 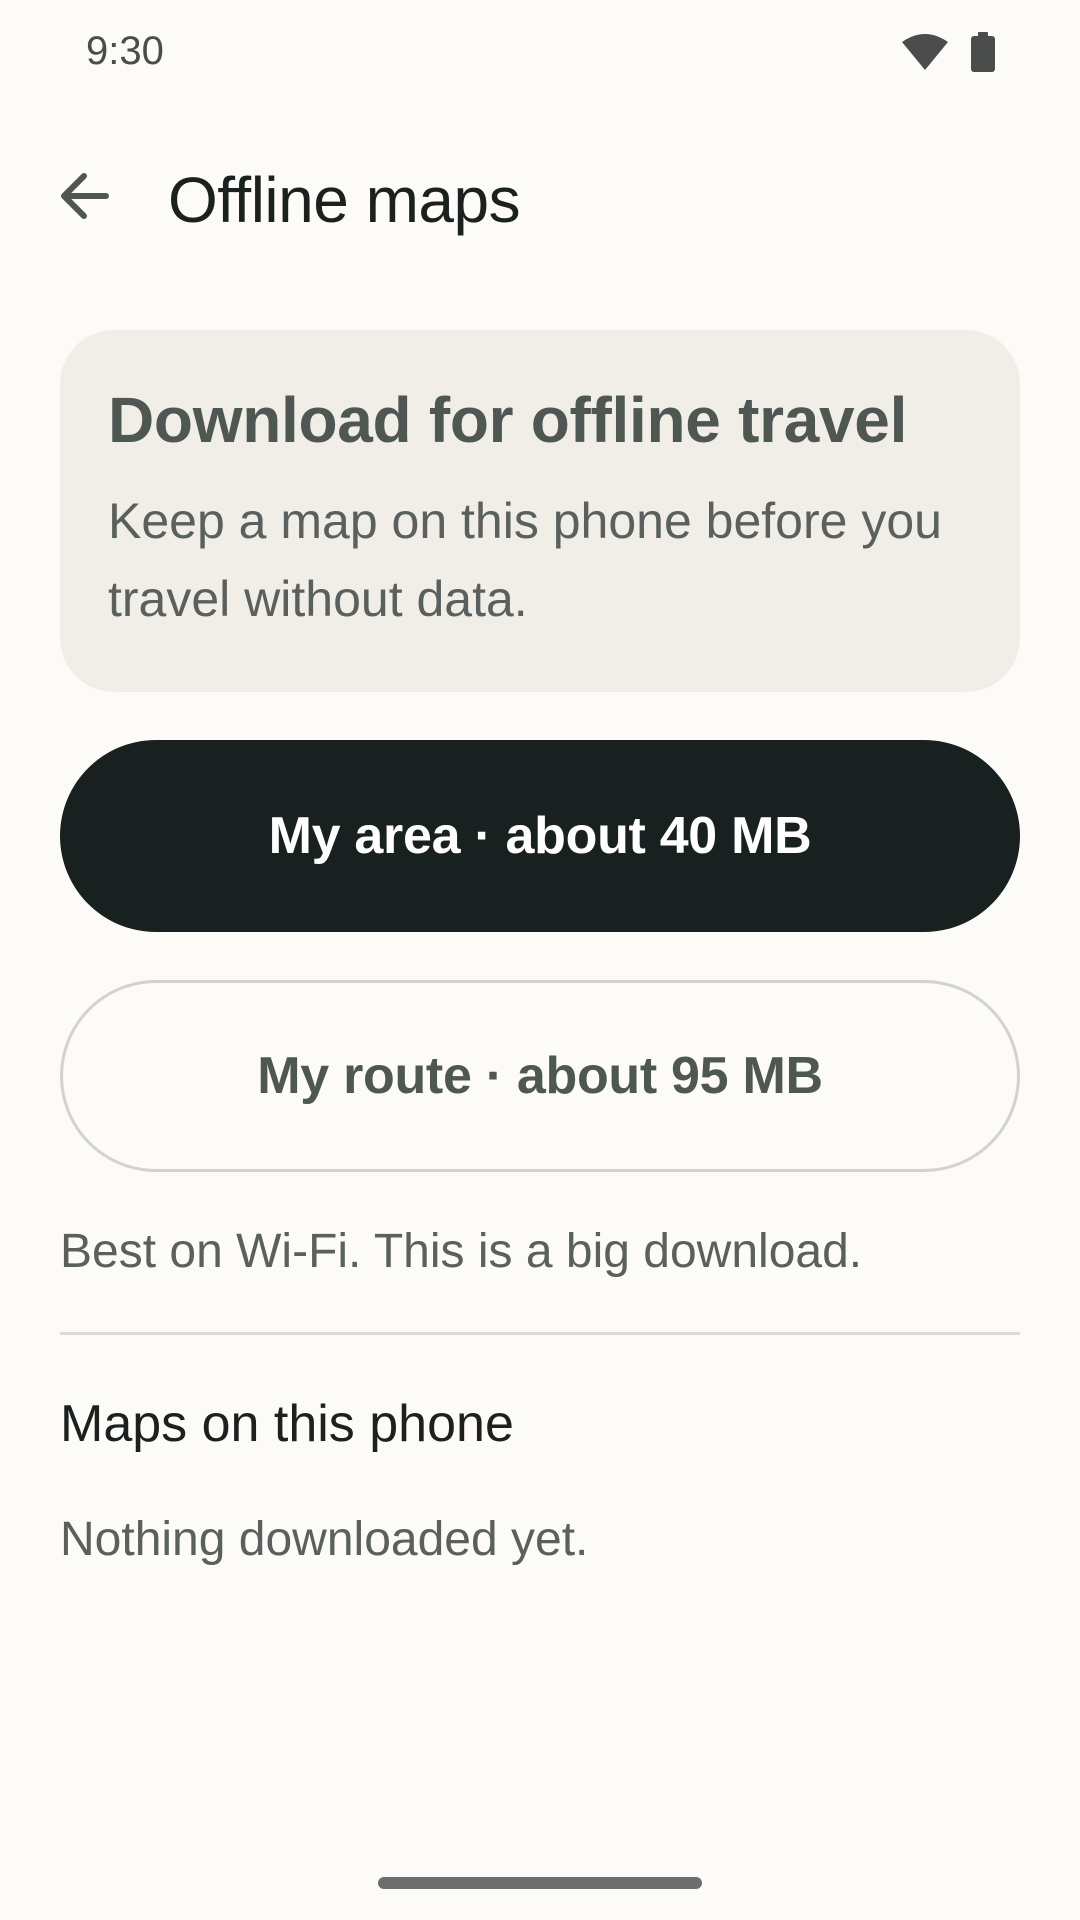 What do you see at coordinates (540, 200) in the screenshot?
I see `app-bar: Offline maps` at bounding box center [540, 200].